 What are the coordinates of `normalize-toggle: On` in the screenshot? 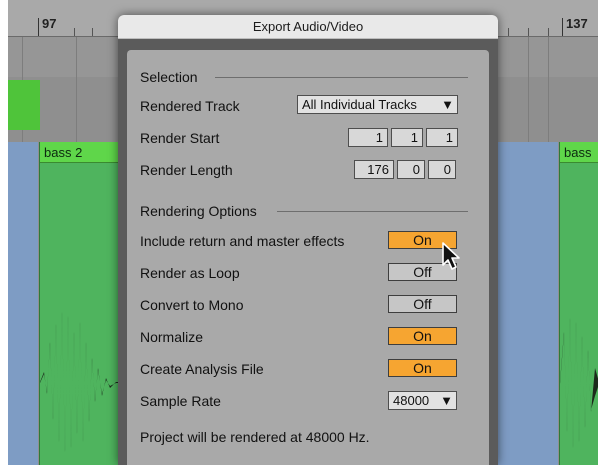 It's located at (422, 336).